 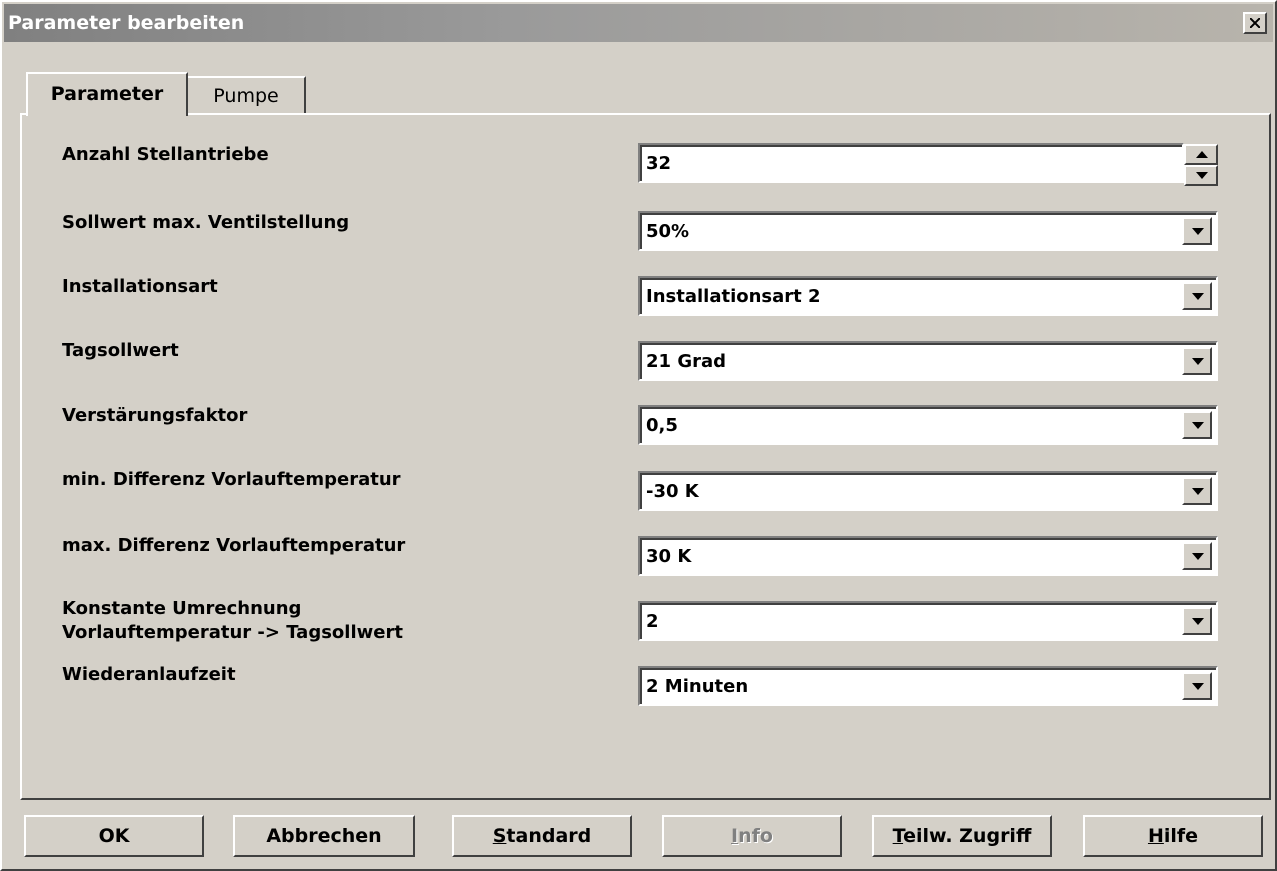 I want to click on dropdown-value: 30 K, so click(x=669, y=556).